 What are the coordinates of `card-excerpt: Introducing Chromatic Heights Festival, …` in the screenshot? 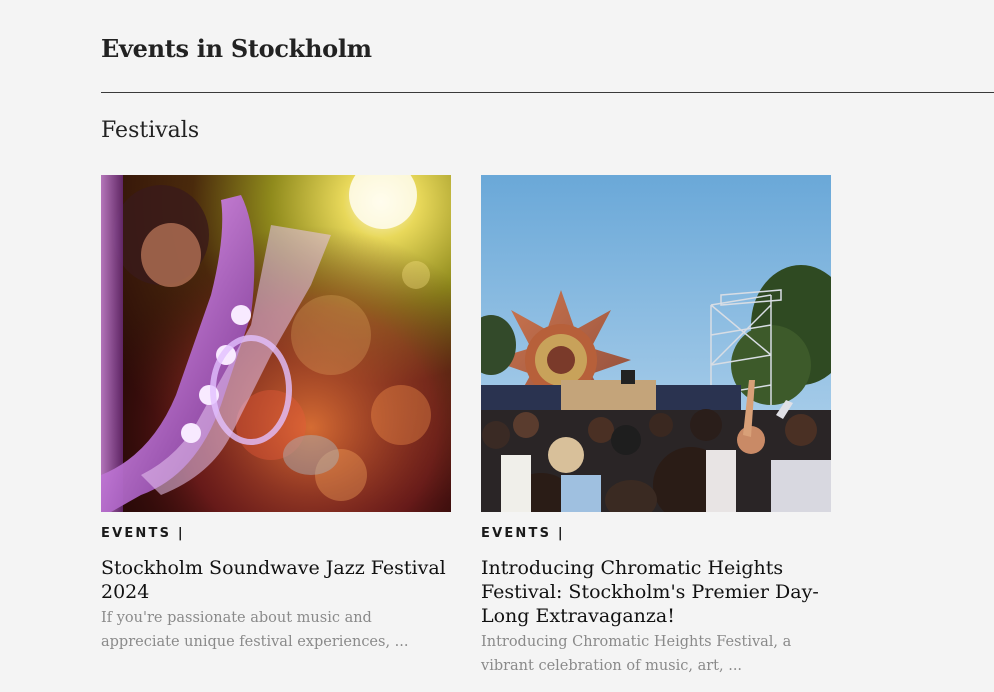 It's located at (636, 654).